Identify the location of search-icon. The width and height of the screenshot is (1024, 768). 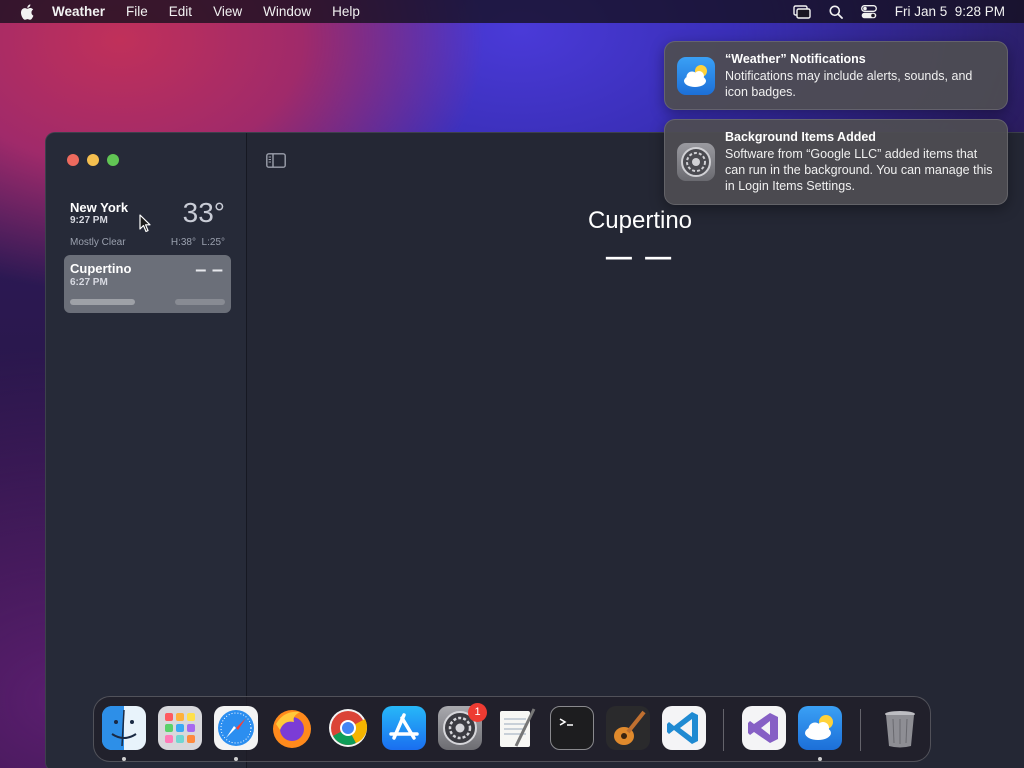
(836, 12).